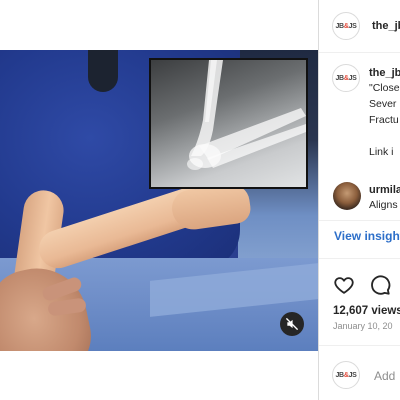  Describe the element at coordinates (366, 311) in the screenshot. I see `view-count: 12,607 views` at that location.